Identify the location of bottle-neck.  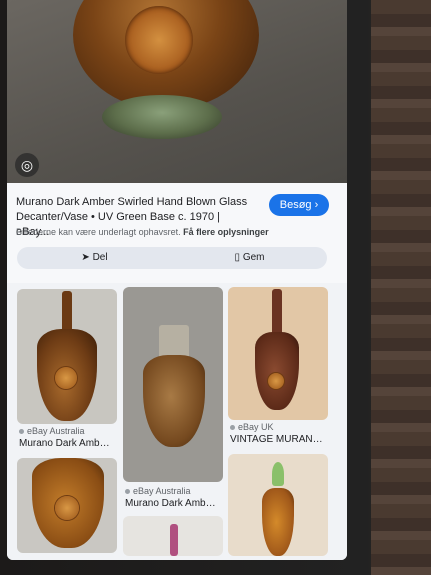
(174, 540).